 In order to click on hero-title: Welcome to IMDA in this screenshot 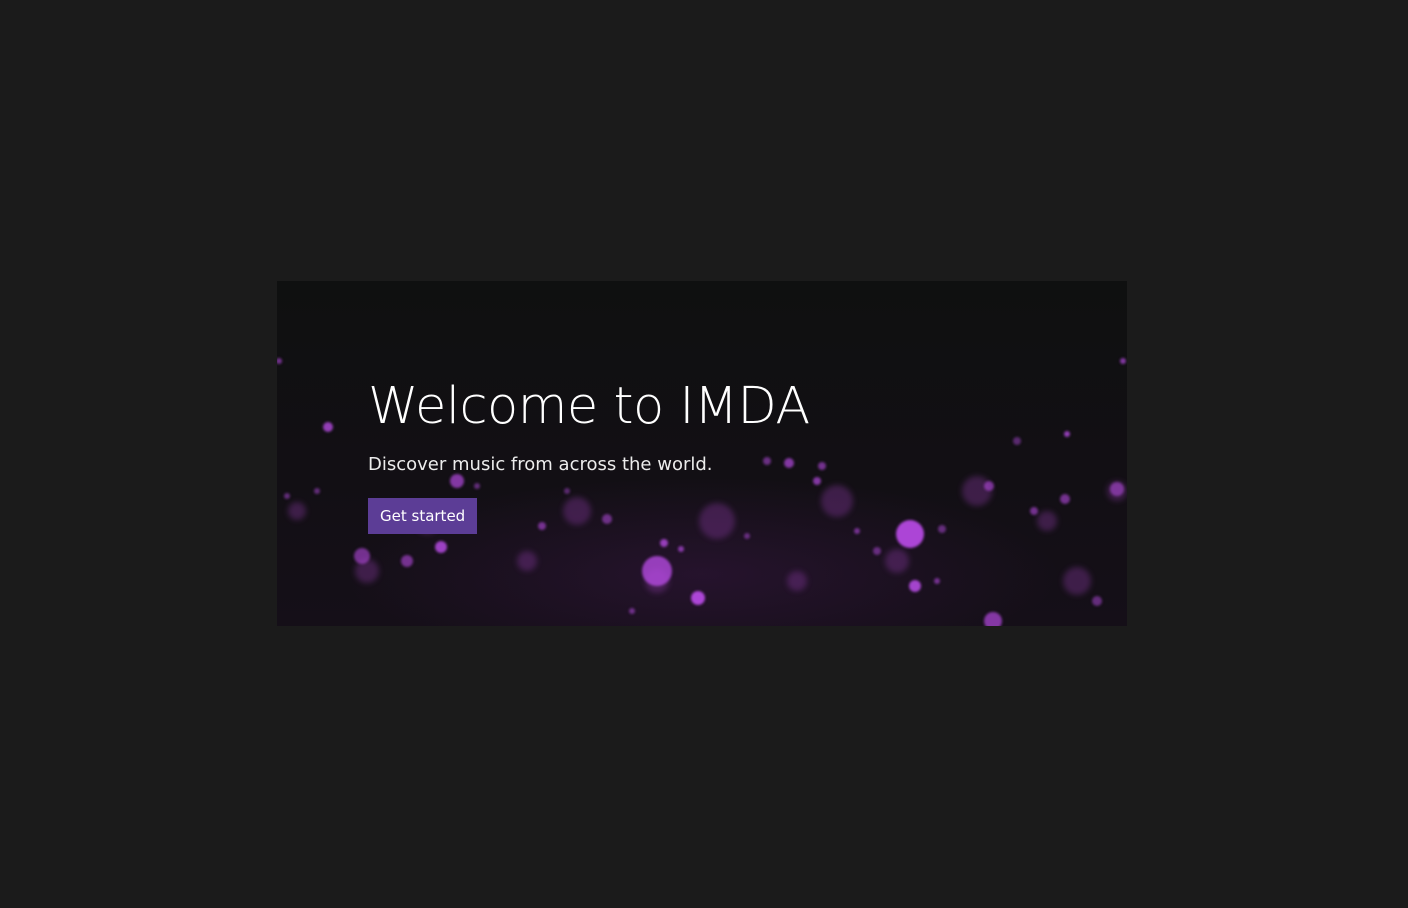, I will do `click(589, 406)`.